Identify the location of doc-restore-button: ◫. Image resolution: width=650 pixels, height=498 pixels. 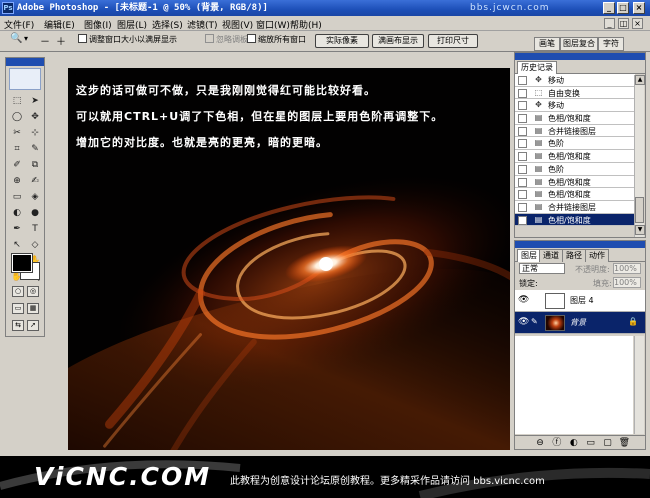
(623, 23).